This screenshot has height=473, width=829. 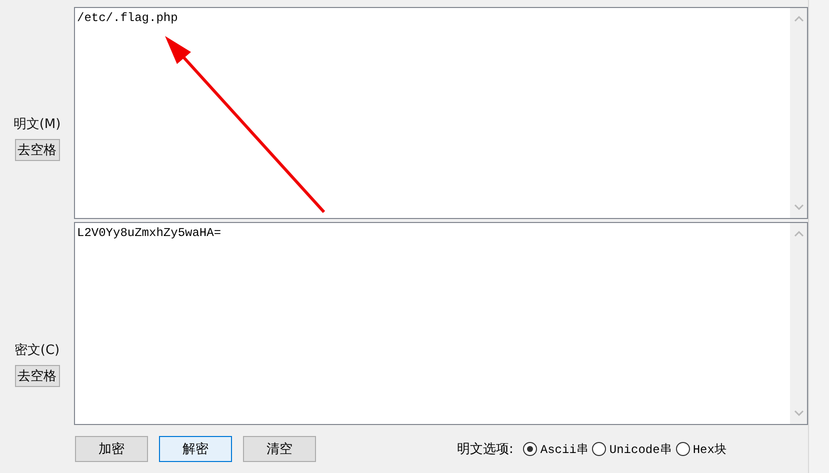 I want to click on field-label: 密文(C), so click(x=37, y=350).